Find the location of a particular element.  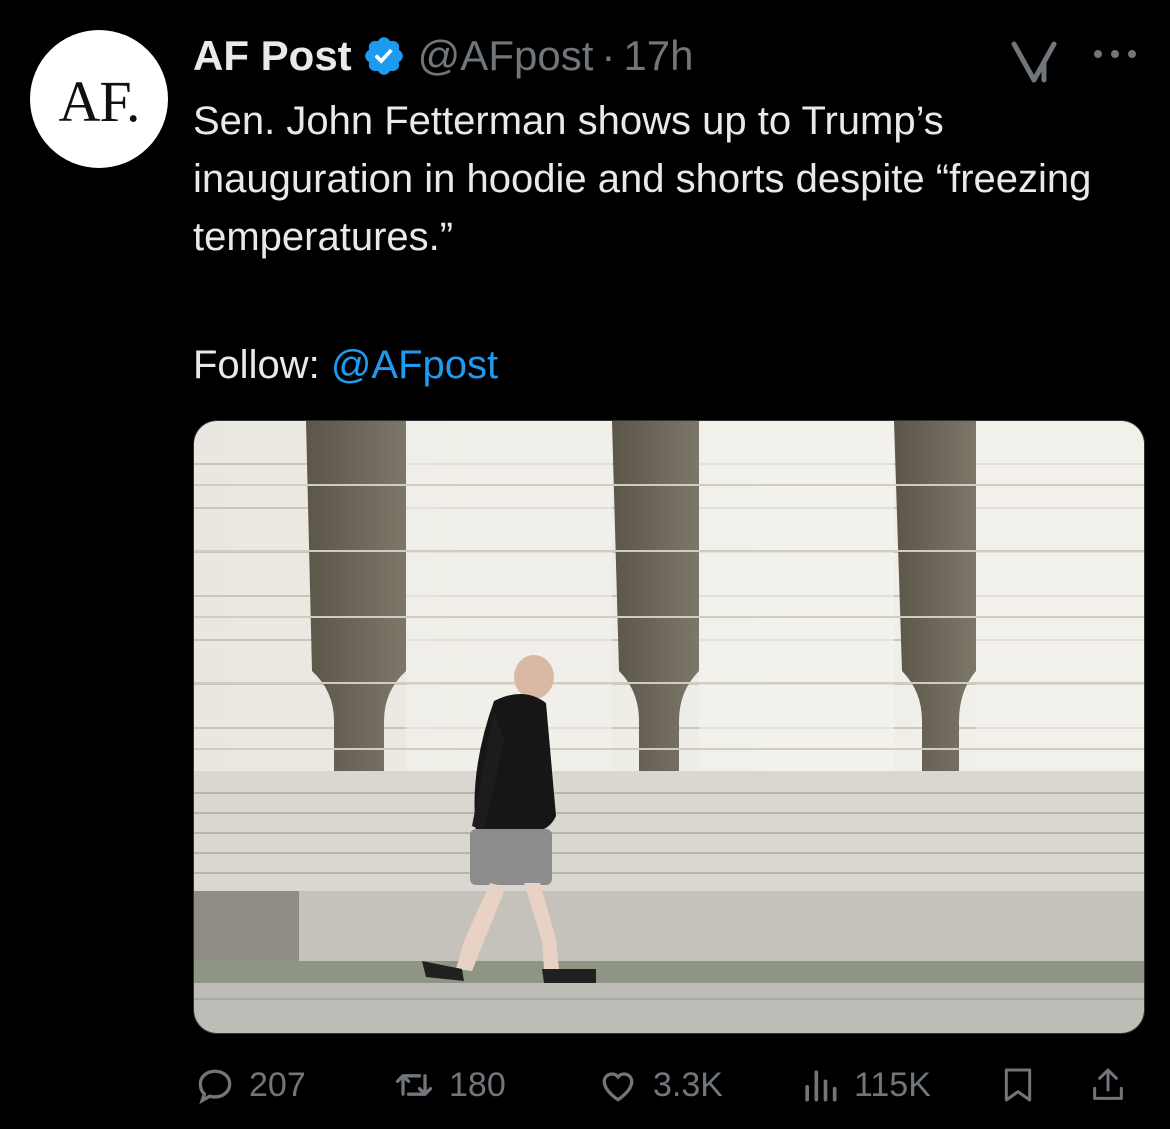

share-button is located at coordinates (1114, 1085).